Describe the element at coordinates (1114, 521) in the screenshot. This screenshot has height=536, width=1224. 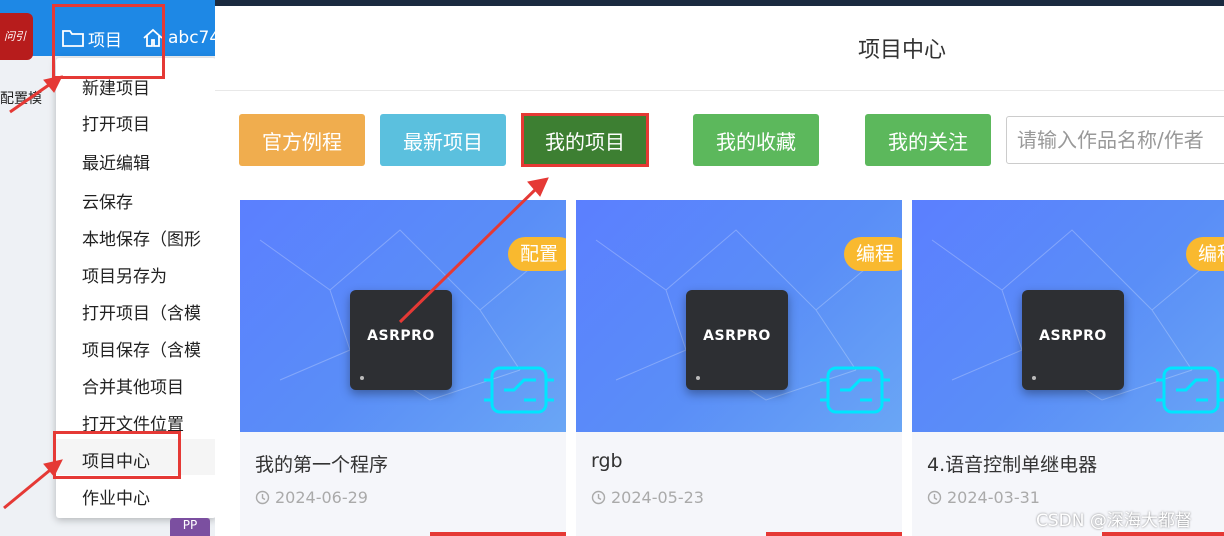
I see `watermark: CSDN @深海大都督` at that location.